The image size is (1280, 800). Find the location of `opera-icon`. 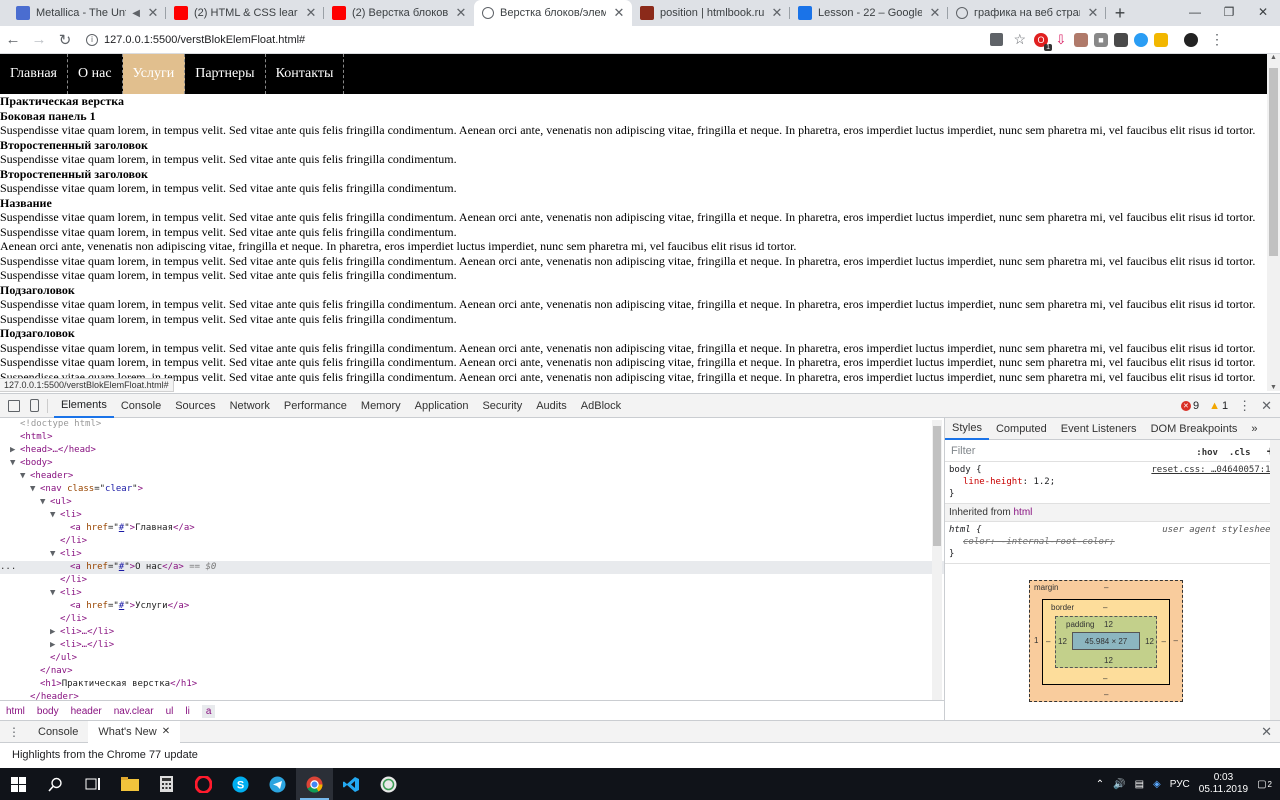

opera-icon is located at coordinates (203, 784).